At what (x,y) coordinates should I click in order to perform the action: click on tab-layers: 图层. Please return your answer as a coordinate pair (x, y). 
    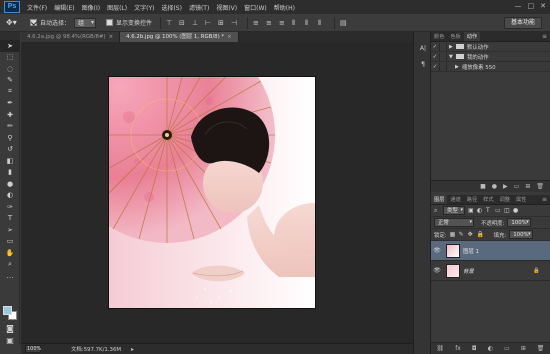
    Looking at the image, I should click on (439, 199).